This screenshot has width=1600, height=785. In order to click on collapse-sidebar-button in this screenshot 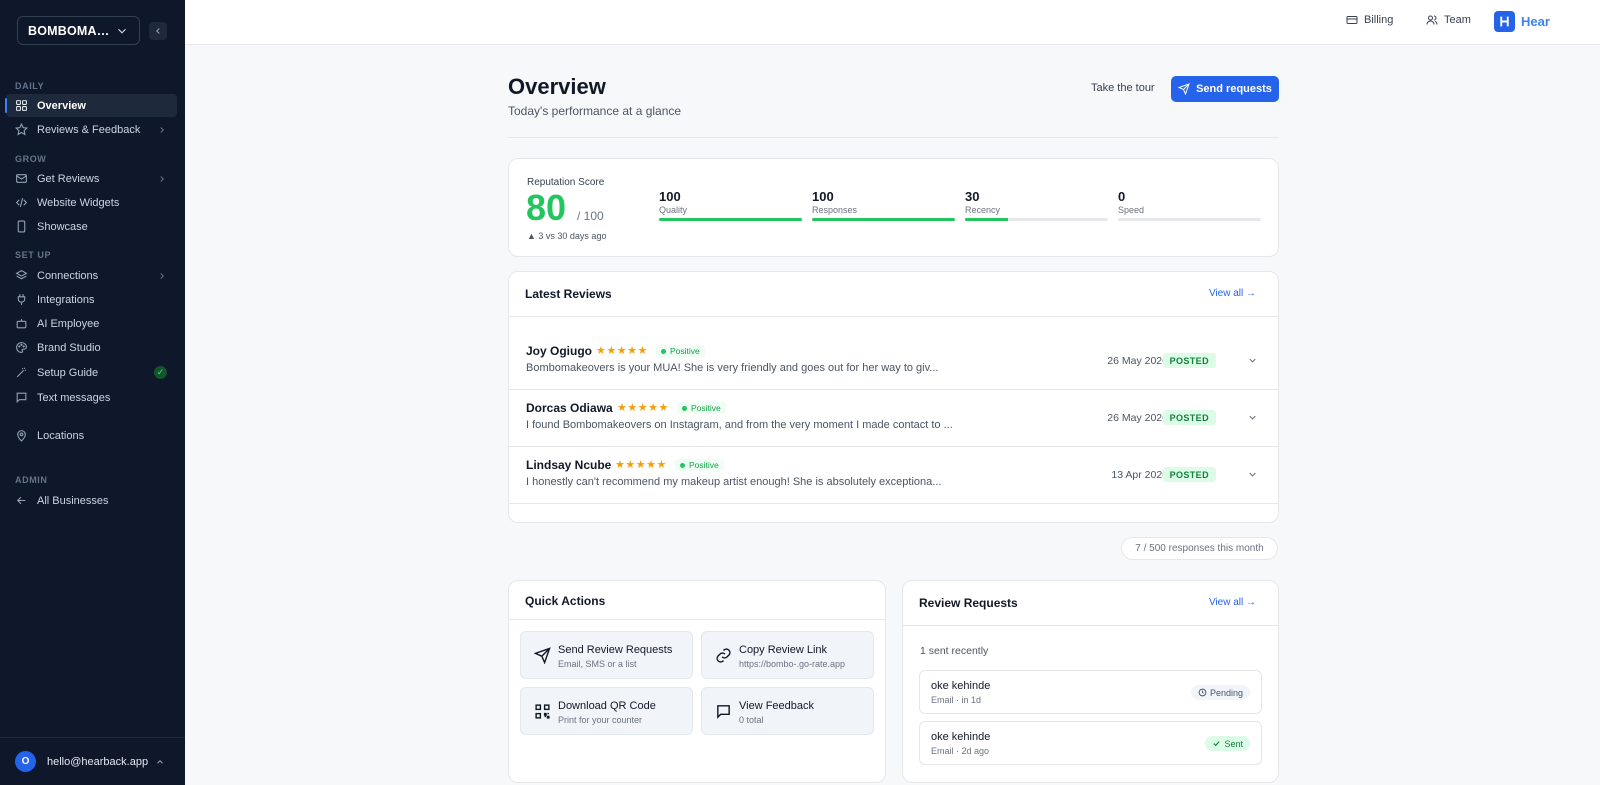, I will do `click(158, 31)`.